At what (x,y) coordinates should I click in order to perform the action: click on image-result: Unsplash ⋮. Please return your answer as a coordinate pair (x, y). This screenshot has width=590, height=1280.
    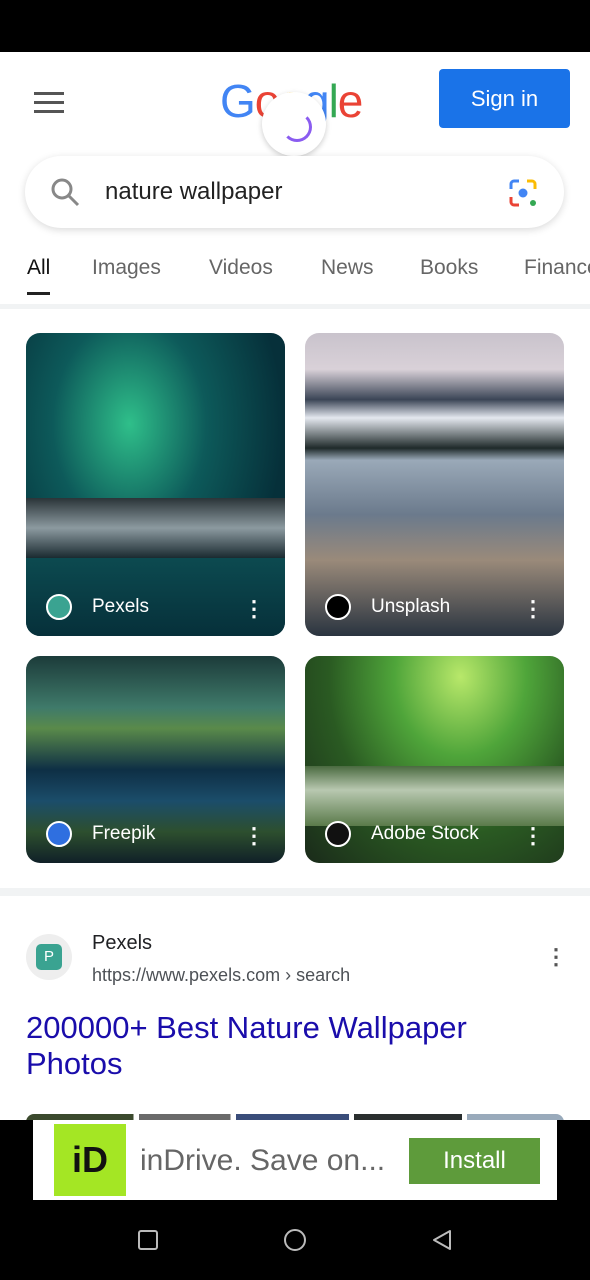
    Looking at the image, I should click on (434, 484).